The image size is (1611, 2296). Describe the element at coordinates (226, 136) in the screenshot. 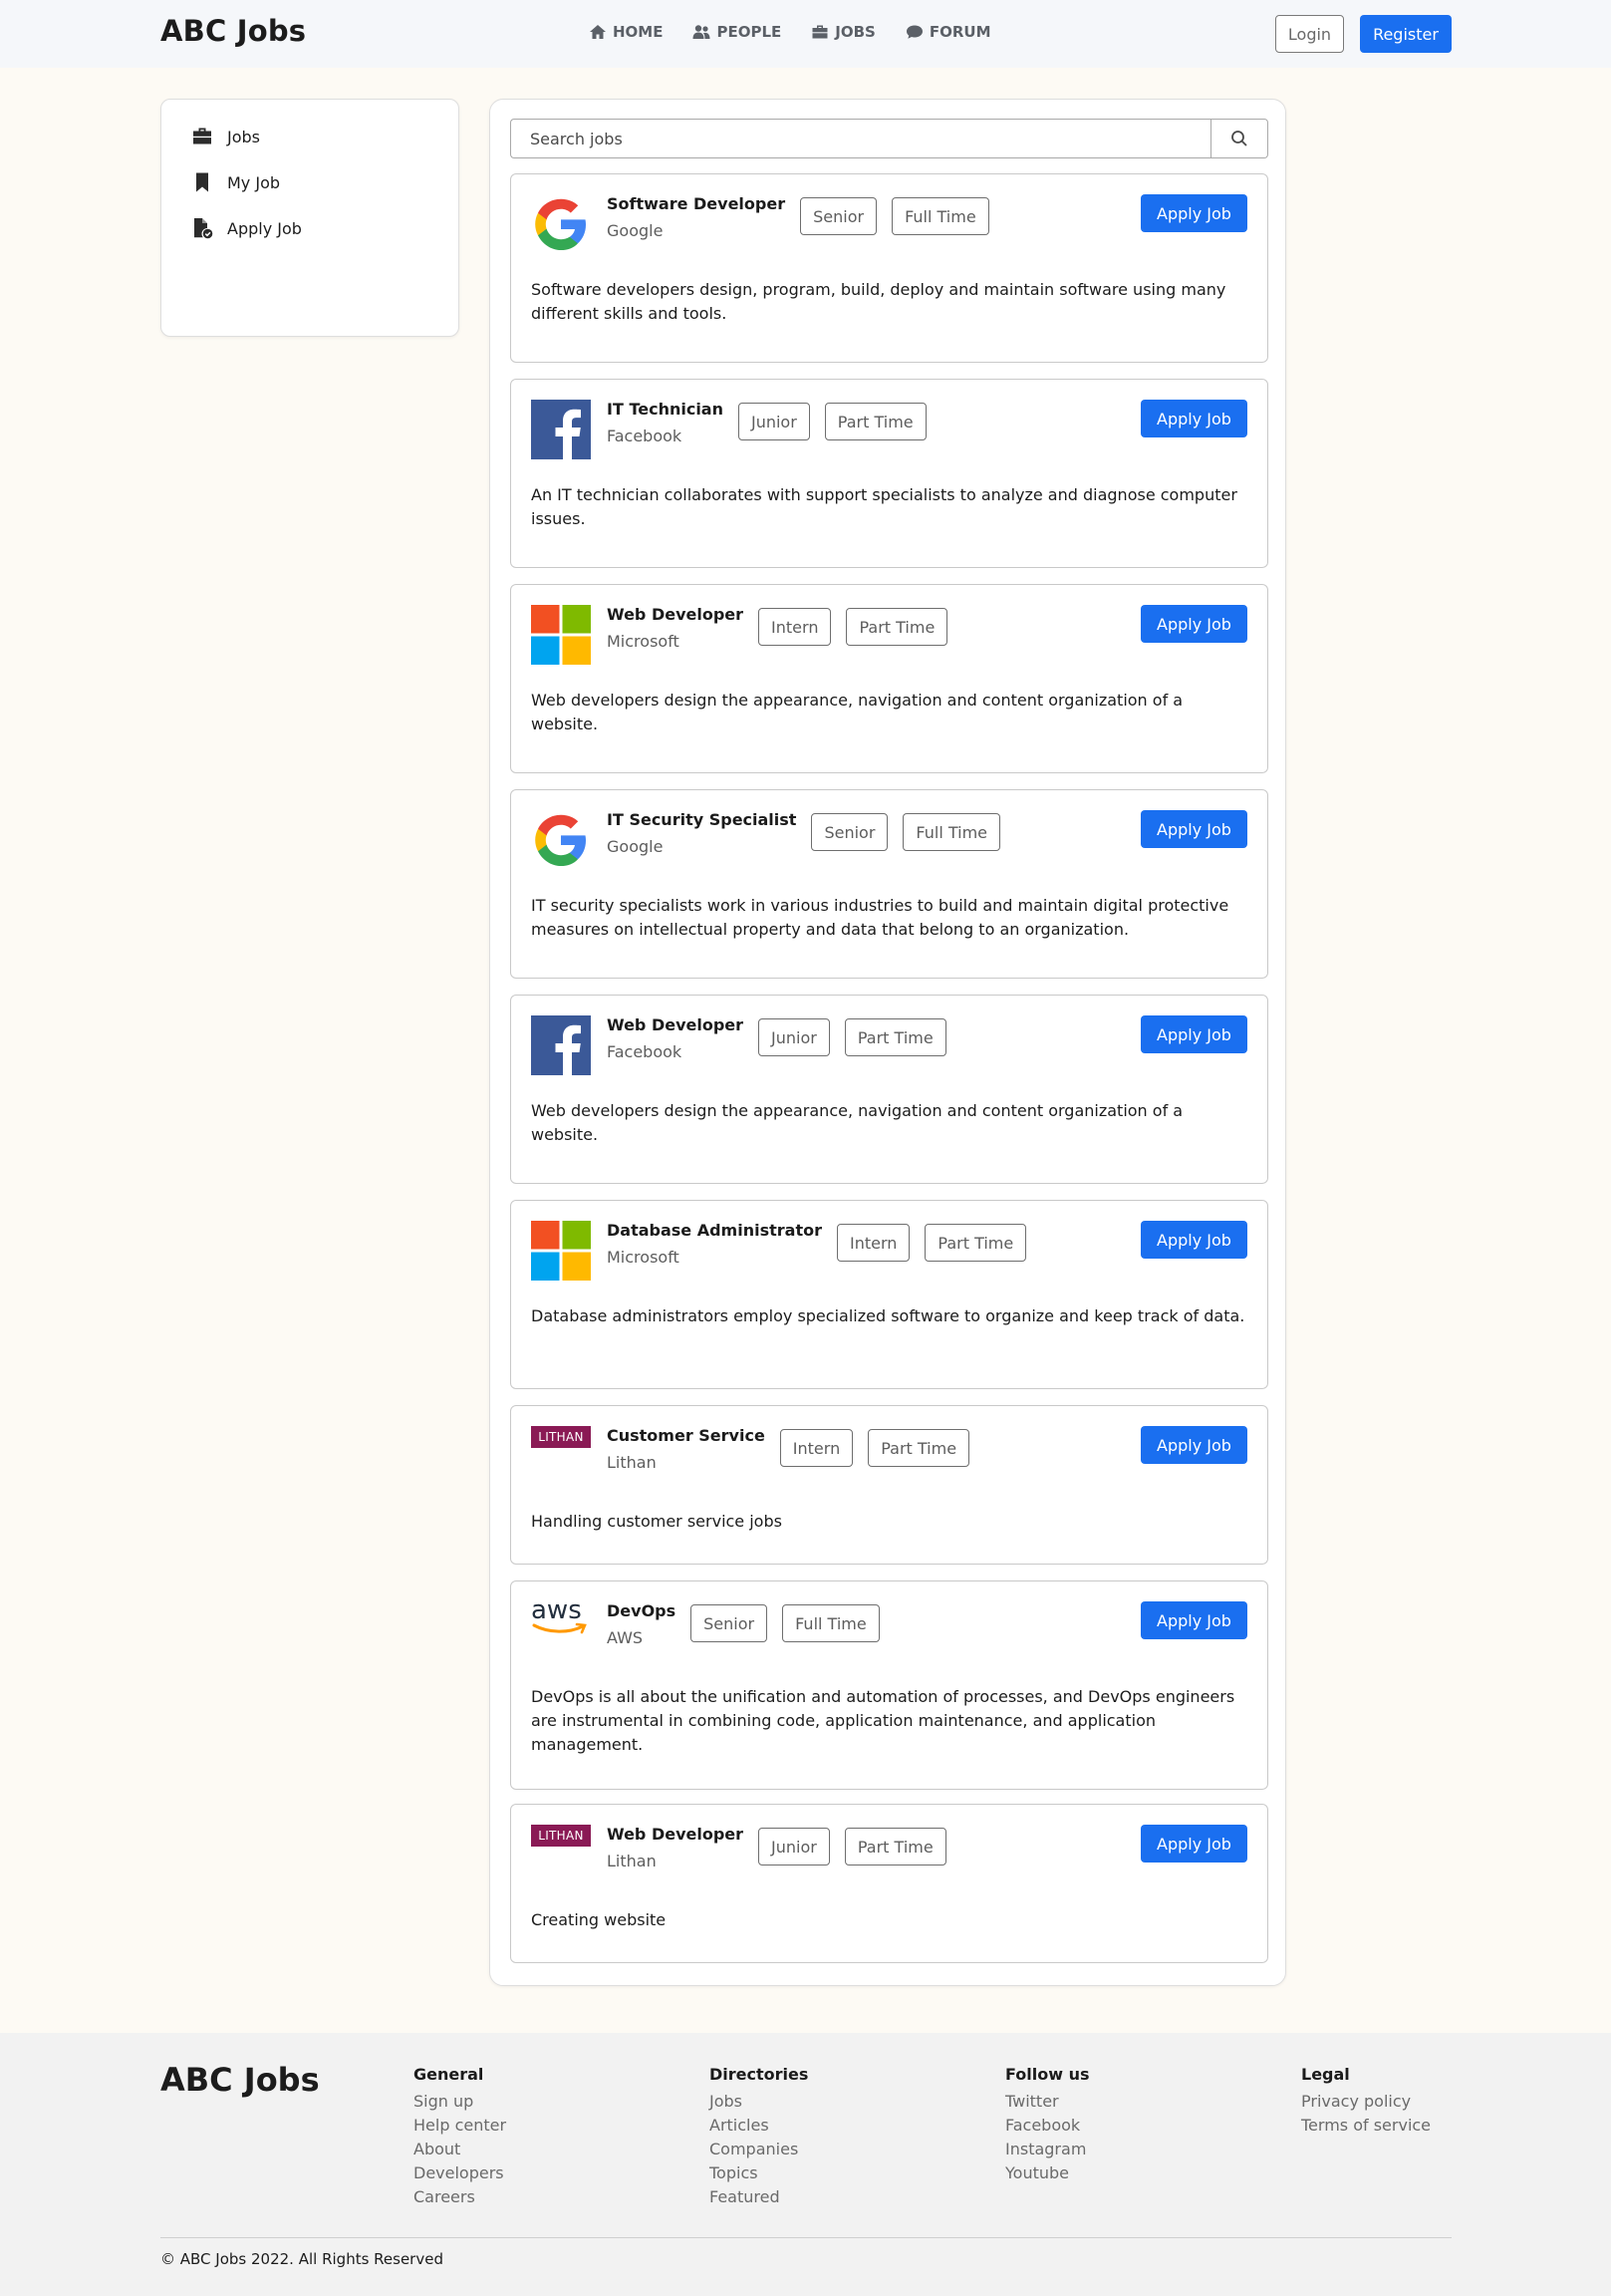

I see `sidebar-item-jobs: Jobs` at that location.